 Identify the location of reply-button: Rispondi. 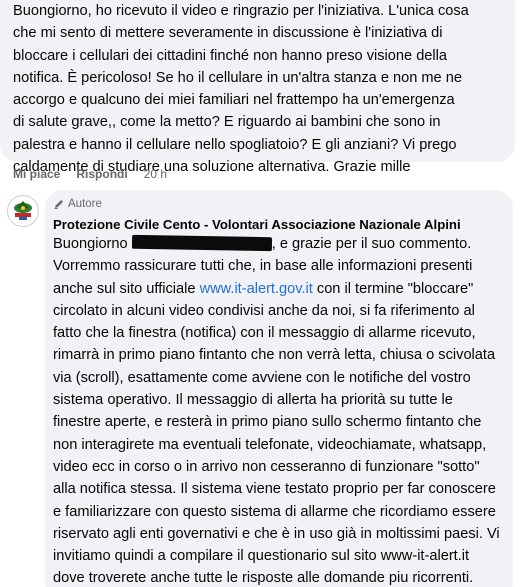
(101, 174).